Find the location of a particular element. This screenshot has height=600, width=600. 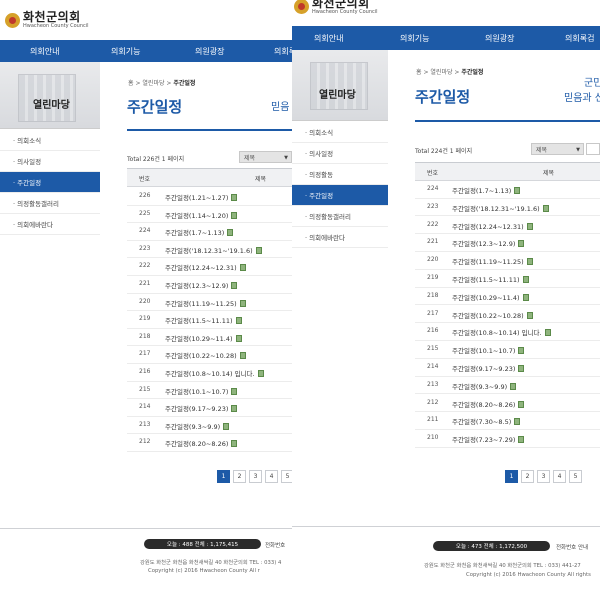

total-count: Total 226건 1 페이지 is located at coordinates (156, 159).